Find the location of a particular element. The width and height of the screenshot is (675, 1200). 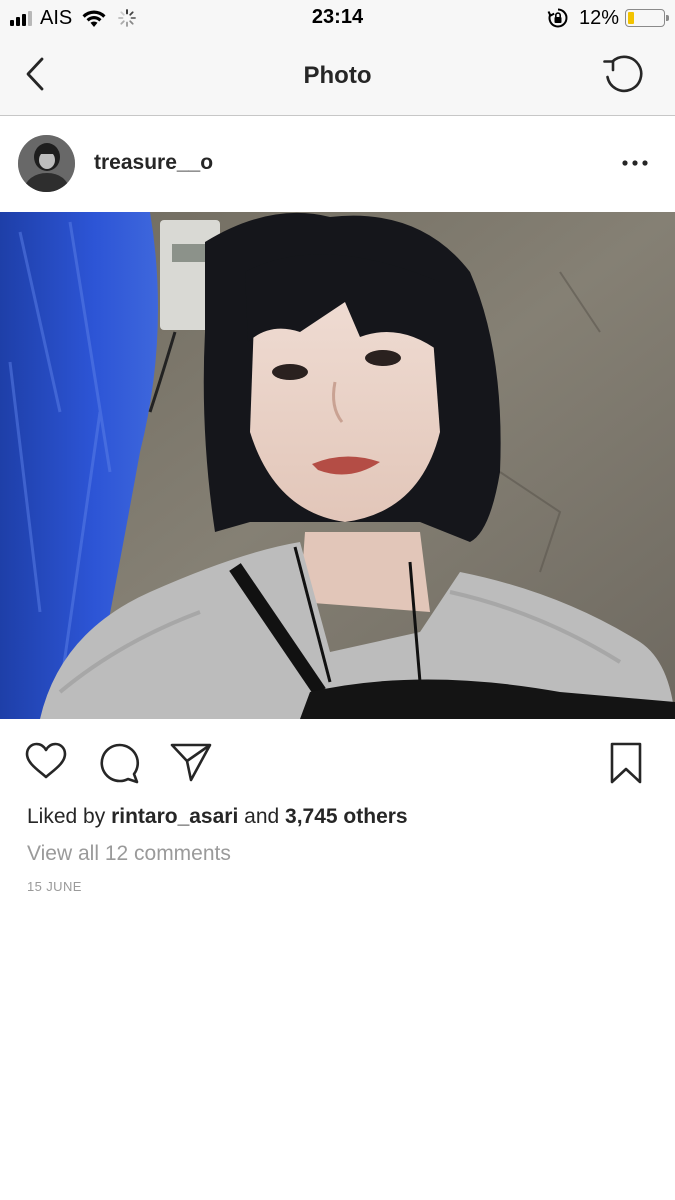

avatar-image is located at coordinates (46, 163).